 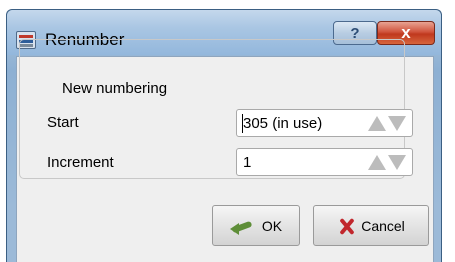 I want to click on increment-value: 1, so click(x=247, y=162).